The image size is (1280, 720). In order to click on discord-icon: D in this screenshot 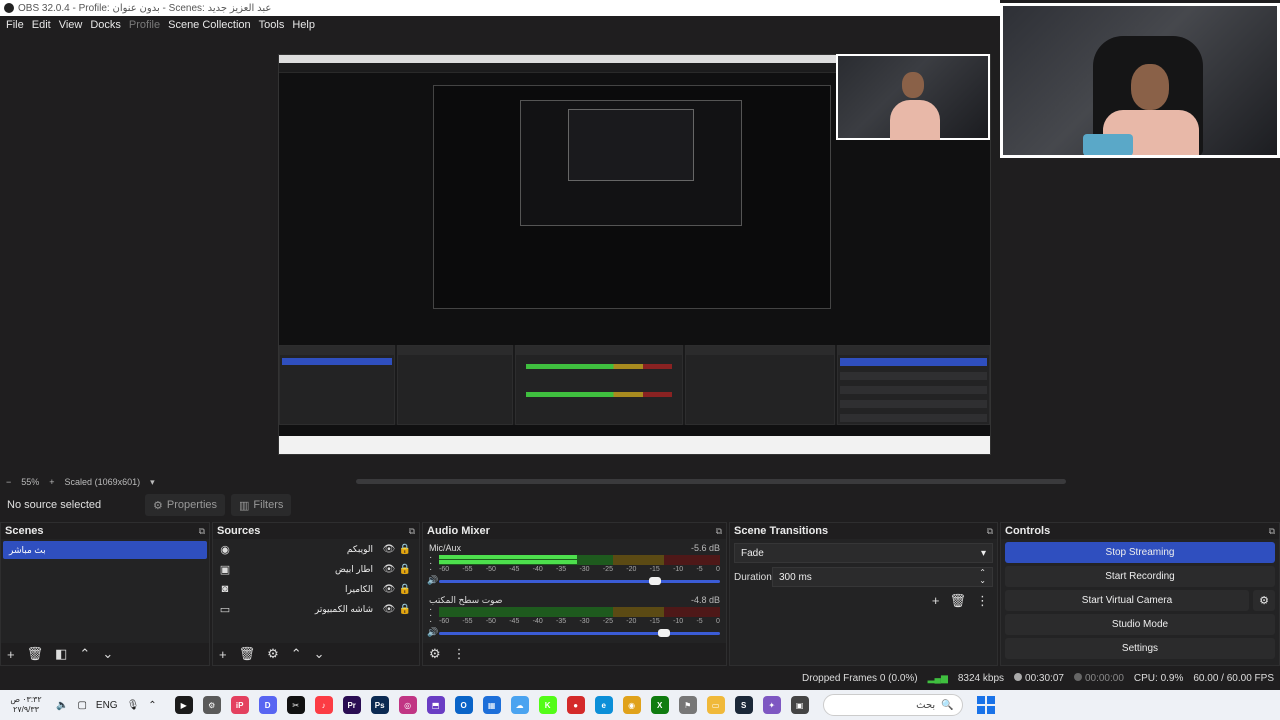, I will do `click(267, 705)`.